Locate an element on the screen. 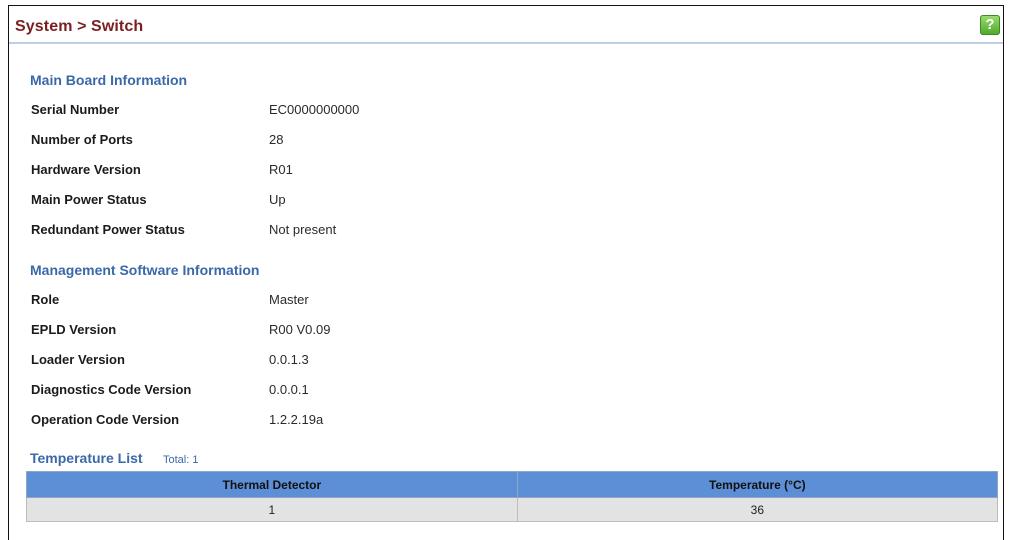 This screenshot has height=540, width=1012. role-value: Master is located at coordinates (289, 299).